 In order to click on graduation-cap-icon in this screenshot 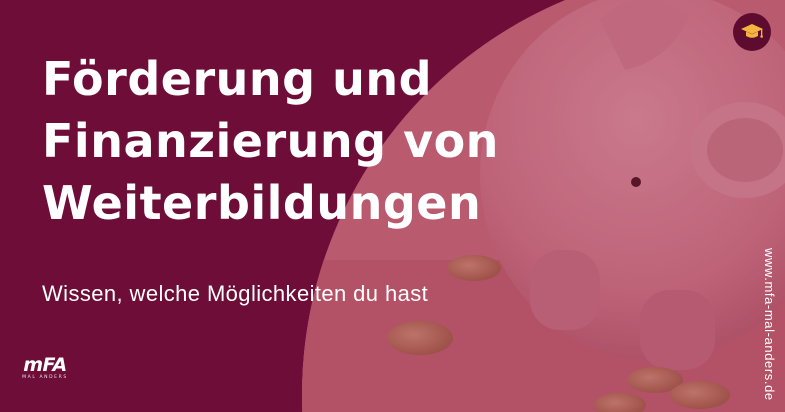, I will do `click(752, 31)`.